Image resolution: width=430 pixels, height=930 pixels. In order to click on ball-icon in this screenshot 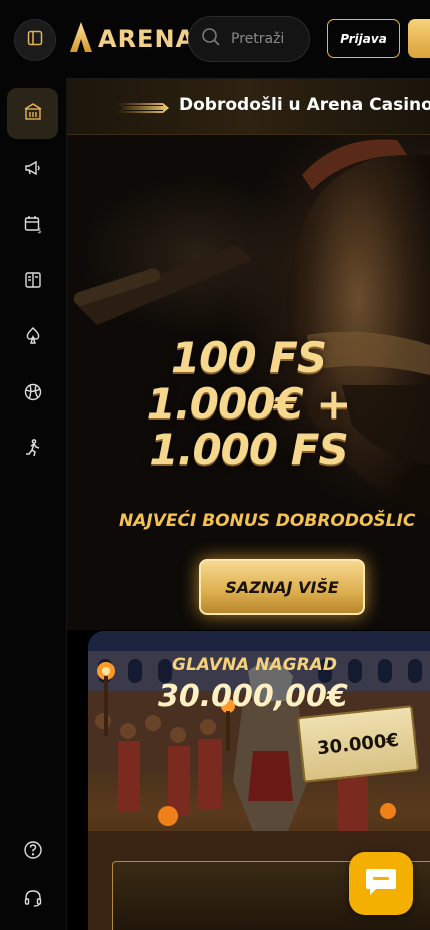, I will do `click(33, 394)`.